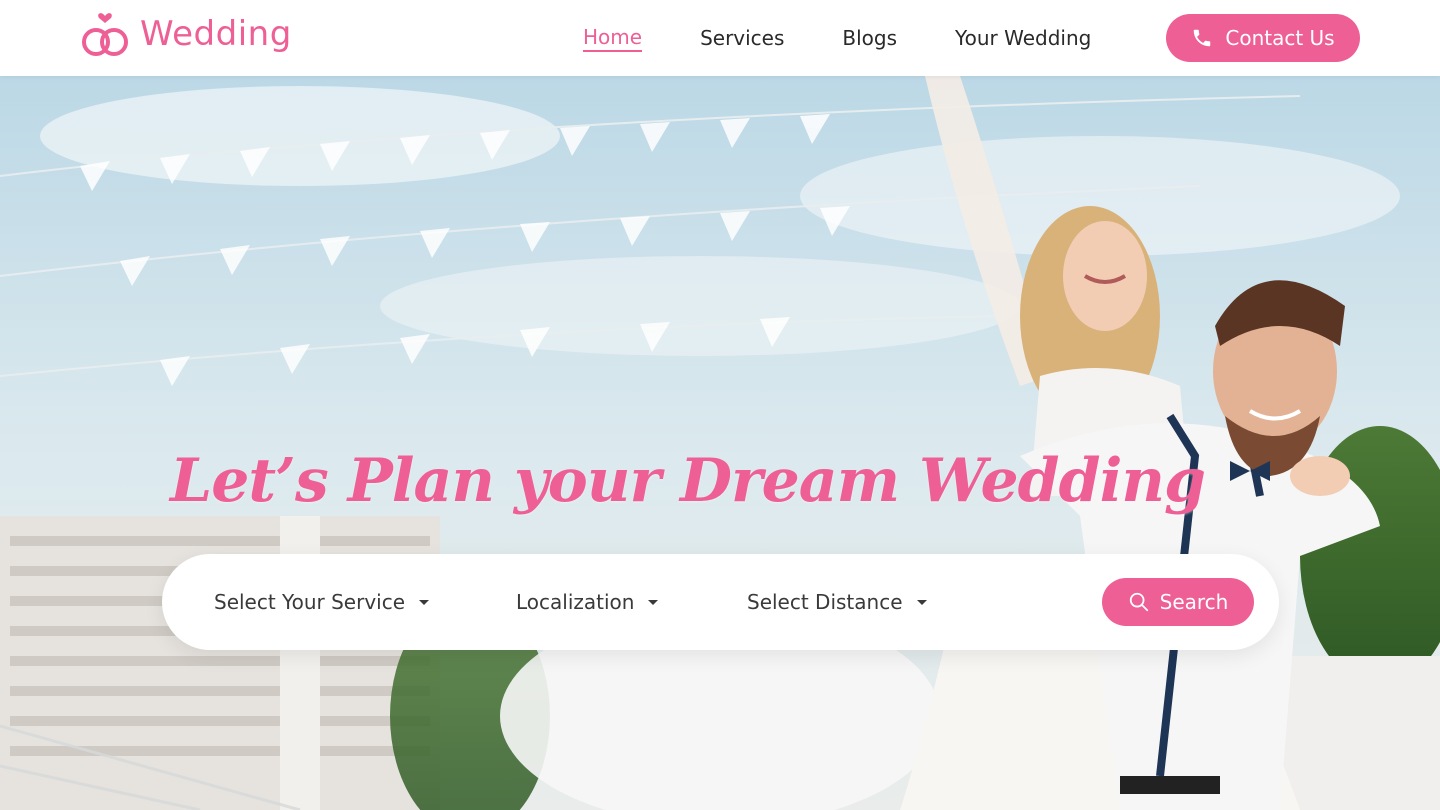 Image resolution: width=1440 pixels, height=810 pixels. I want to click on service-select-label: Select Your Service, so click(310, 602).